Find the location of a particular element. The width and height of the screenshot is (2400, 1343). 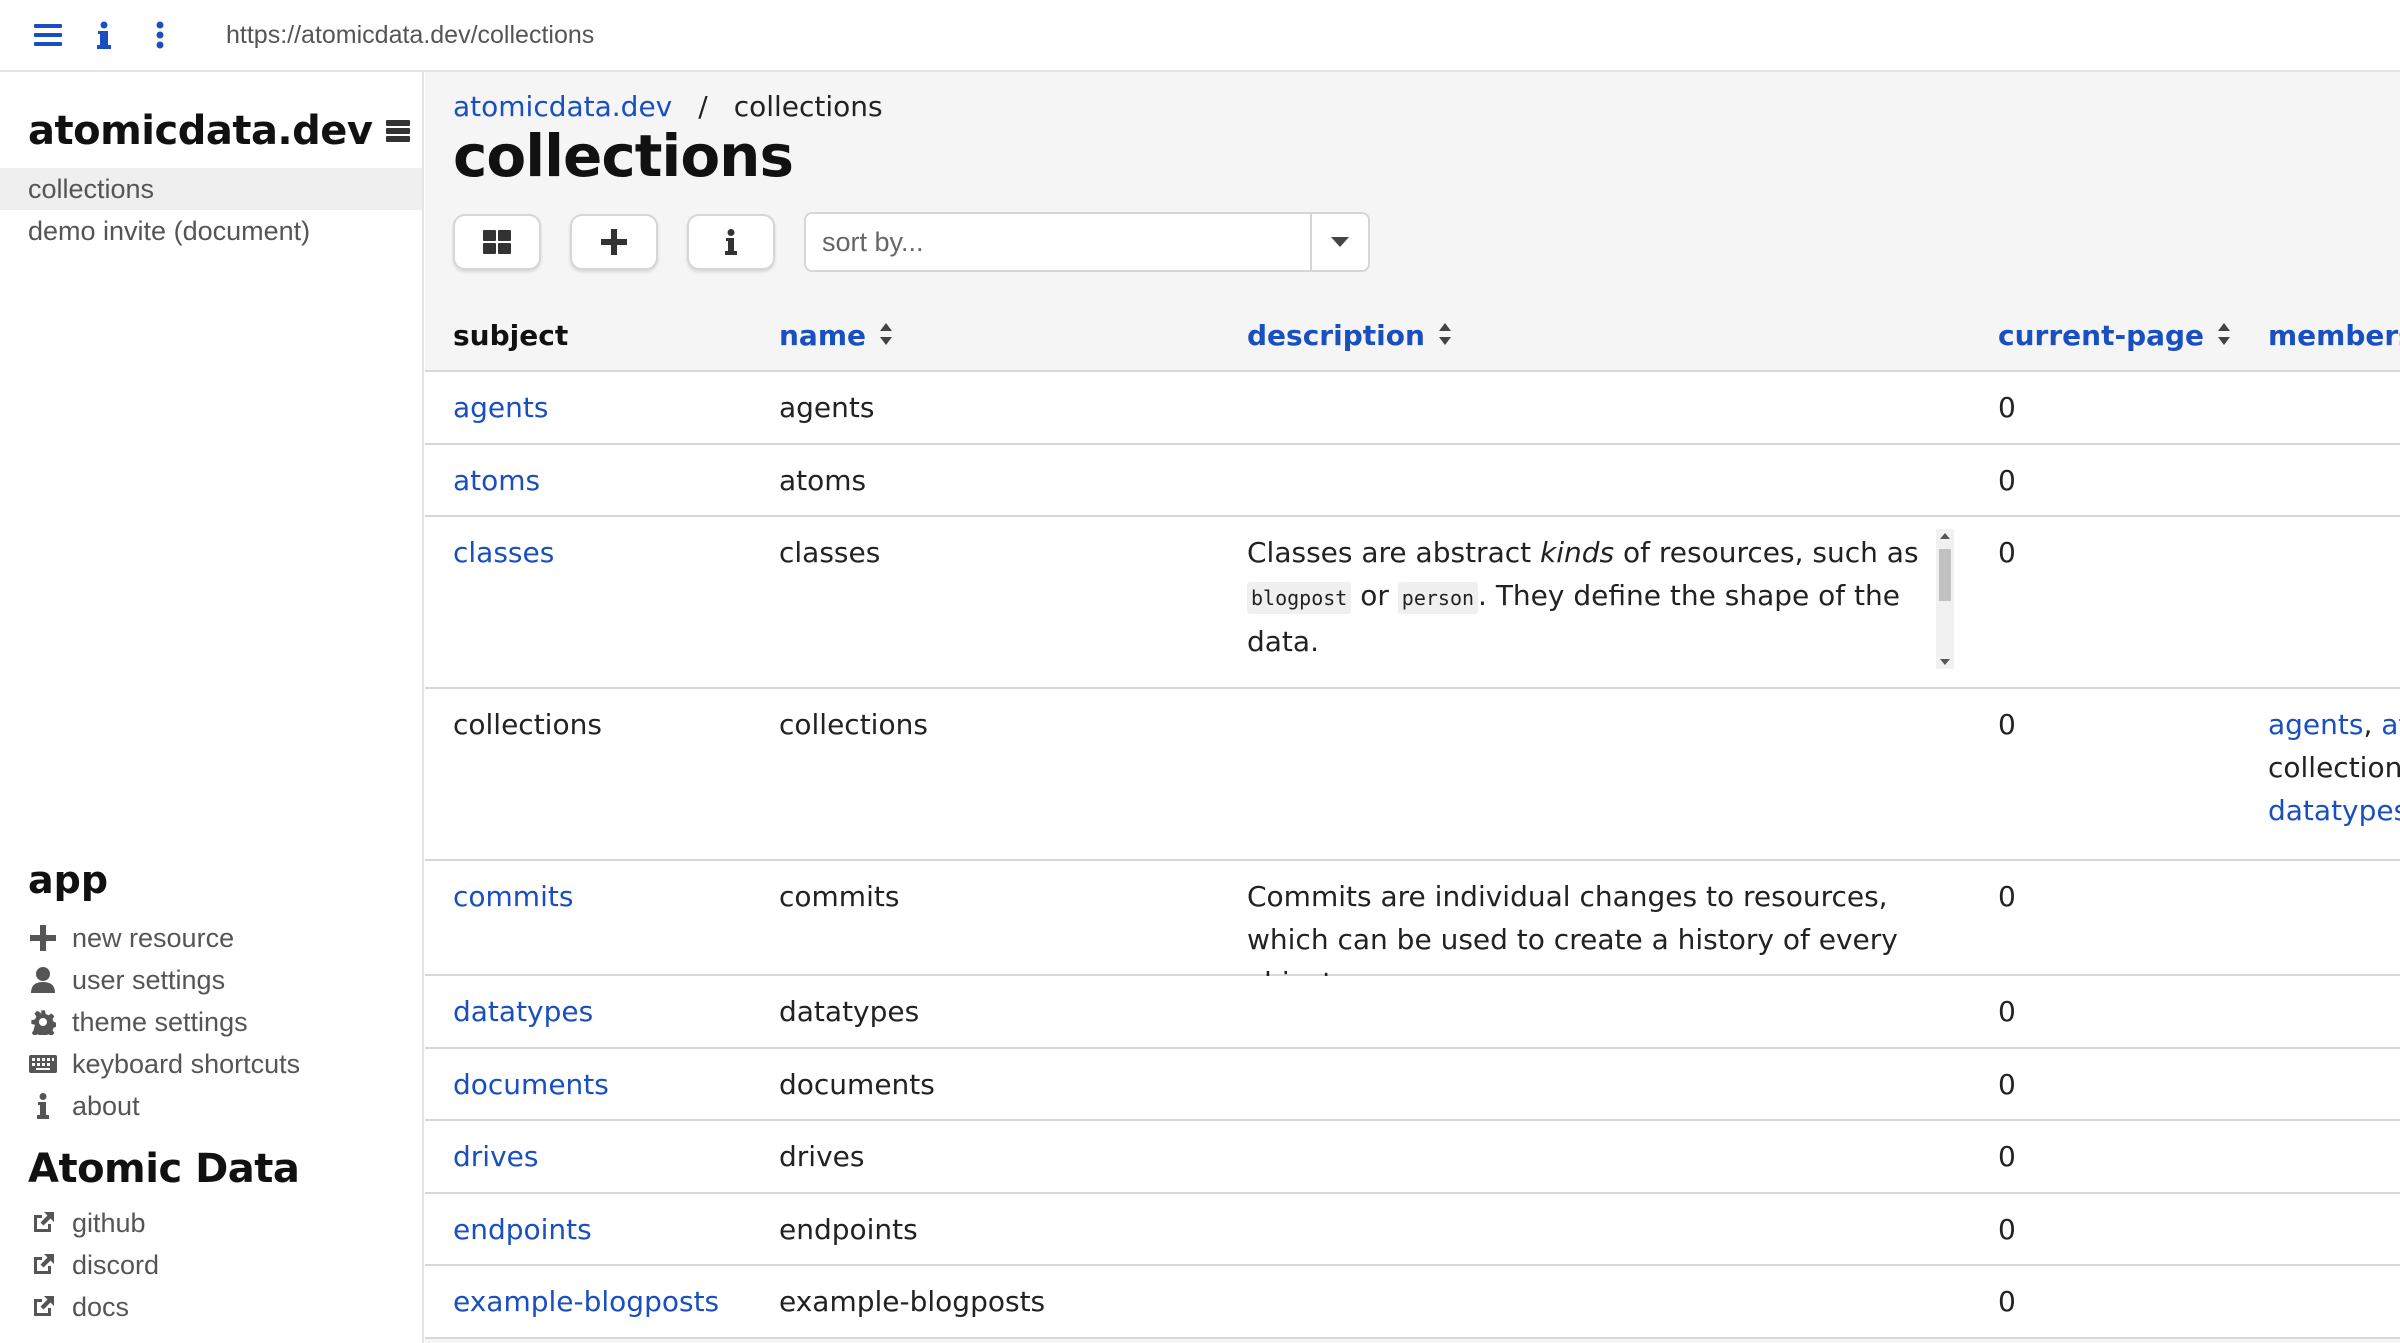

plus-icon is located at coordinates (614, 242).